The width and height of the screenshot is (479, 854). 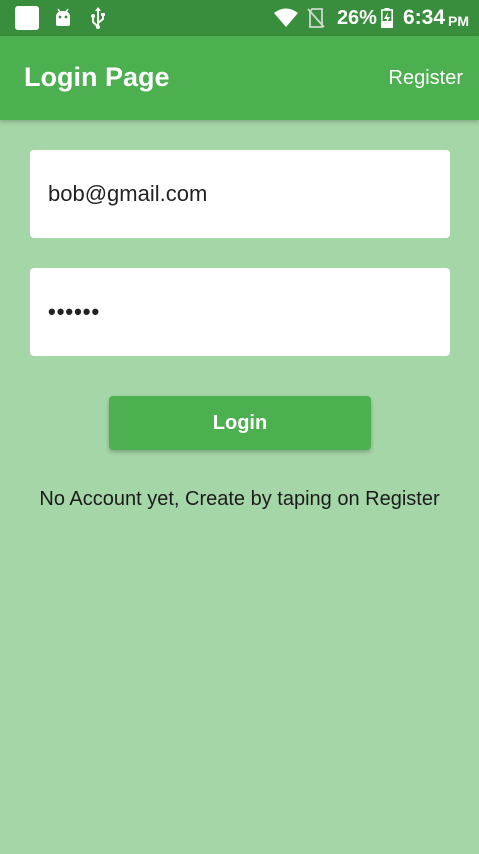 I want to click on app-bar: Login Page Register, so click(x=239, y=78).